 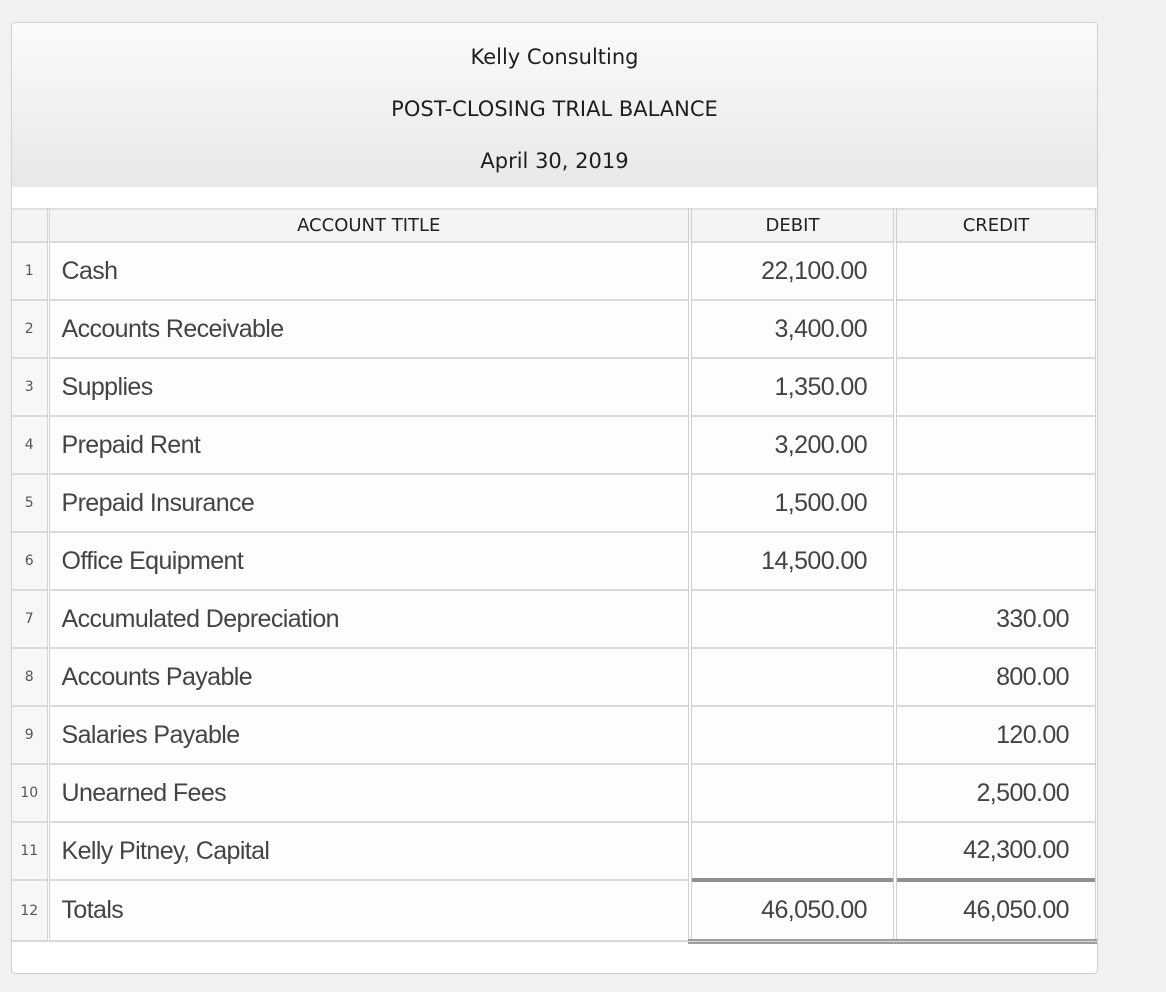 I want to click on table-row: 3 Supplies 1,350.00, so click(x=554, y=387).